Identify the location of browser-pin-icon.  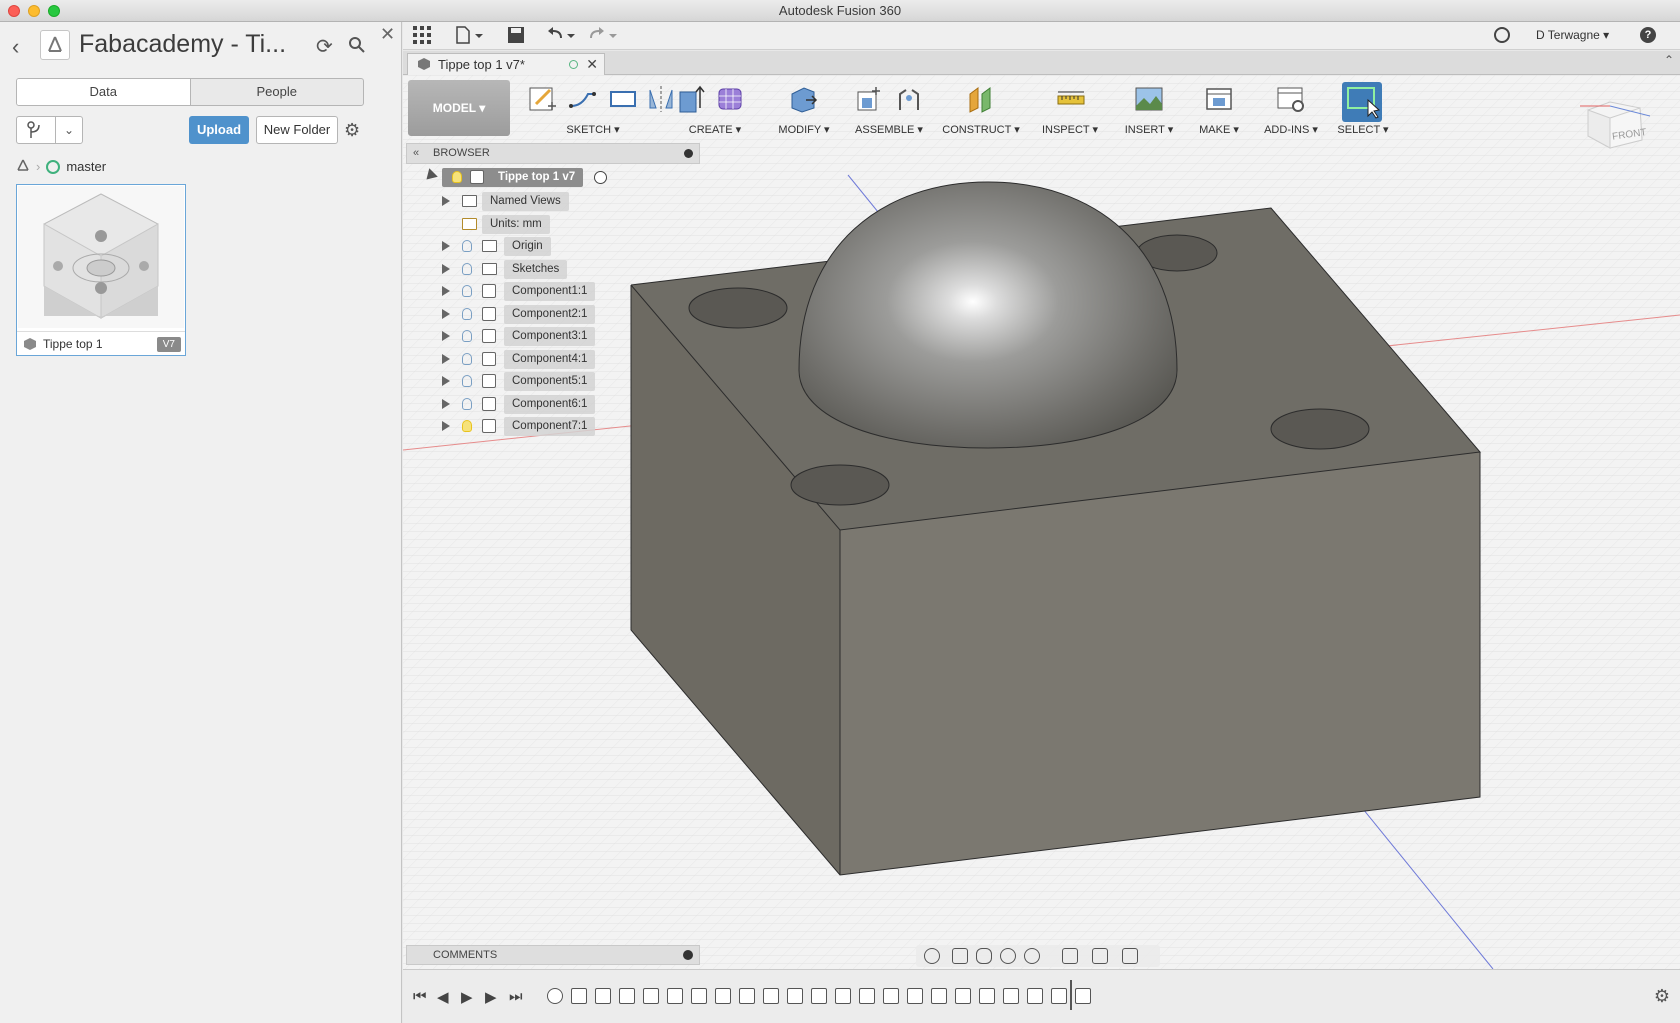
(688, 153).